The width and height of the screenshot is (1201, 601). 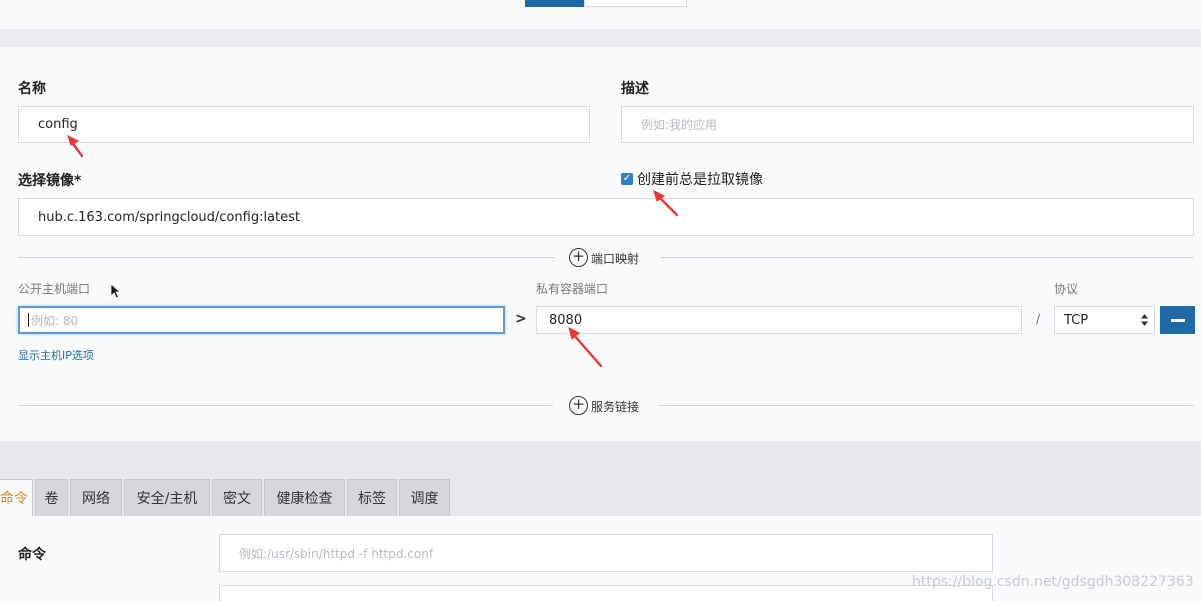 What do you see at coordinates (585, 347) in the screenshot?
I see `arrow-to-private-port` at bounding box center [585, 347].